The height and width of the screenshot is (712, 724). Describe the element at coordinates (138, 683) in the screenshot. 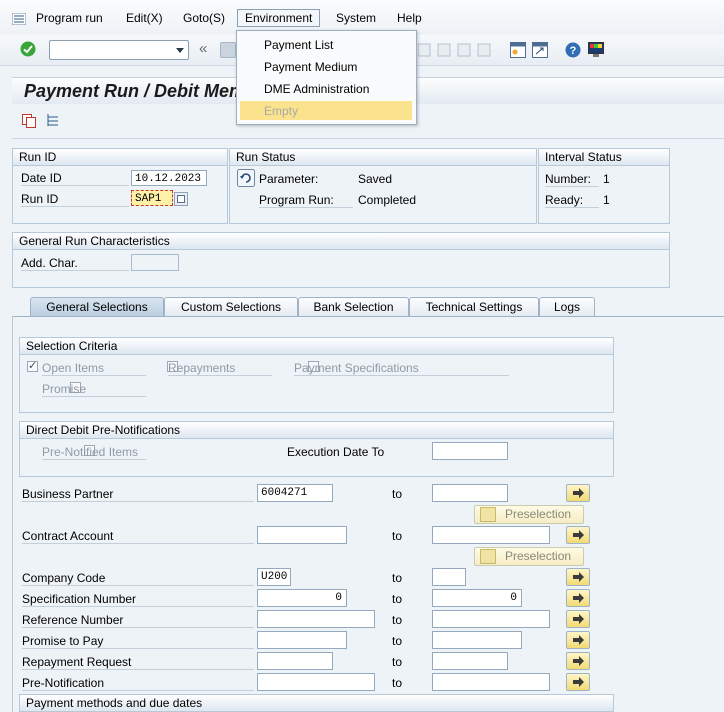

I see `pre-notification-label: Pre-Notification` at that location.